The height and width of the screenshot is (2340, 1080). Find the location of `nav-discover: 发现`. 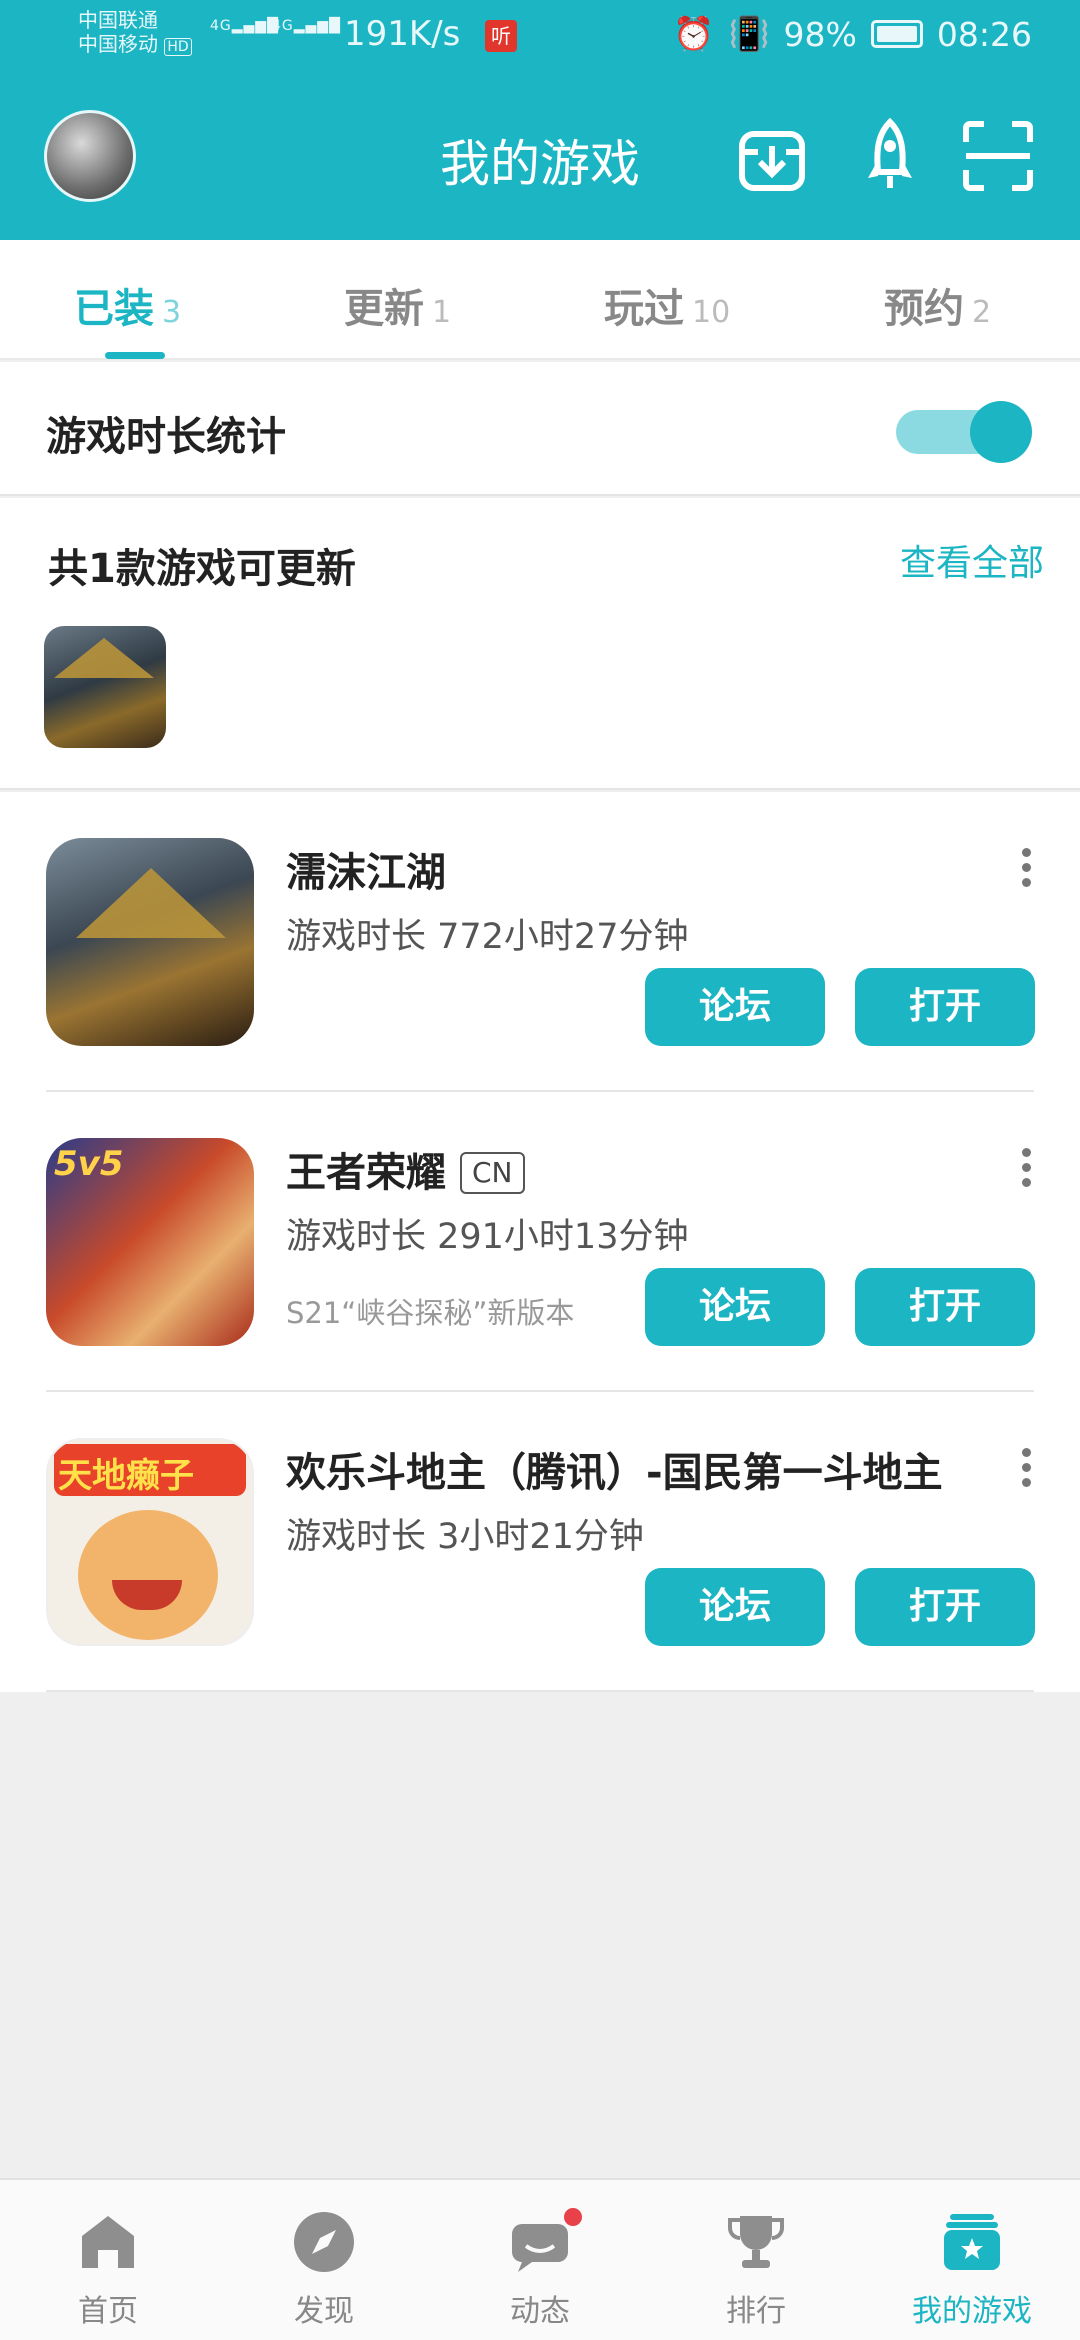

nav-discover: 发现 is located at coordinates (324, 2260).